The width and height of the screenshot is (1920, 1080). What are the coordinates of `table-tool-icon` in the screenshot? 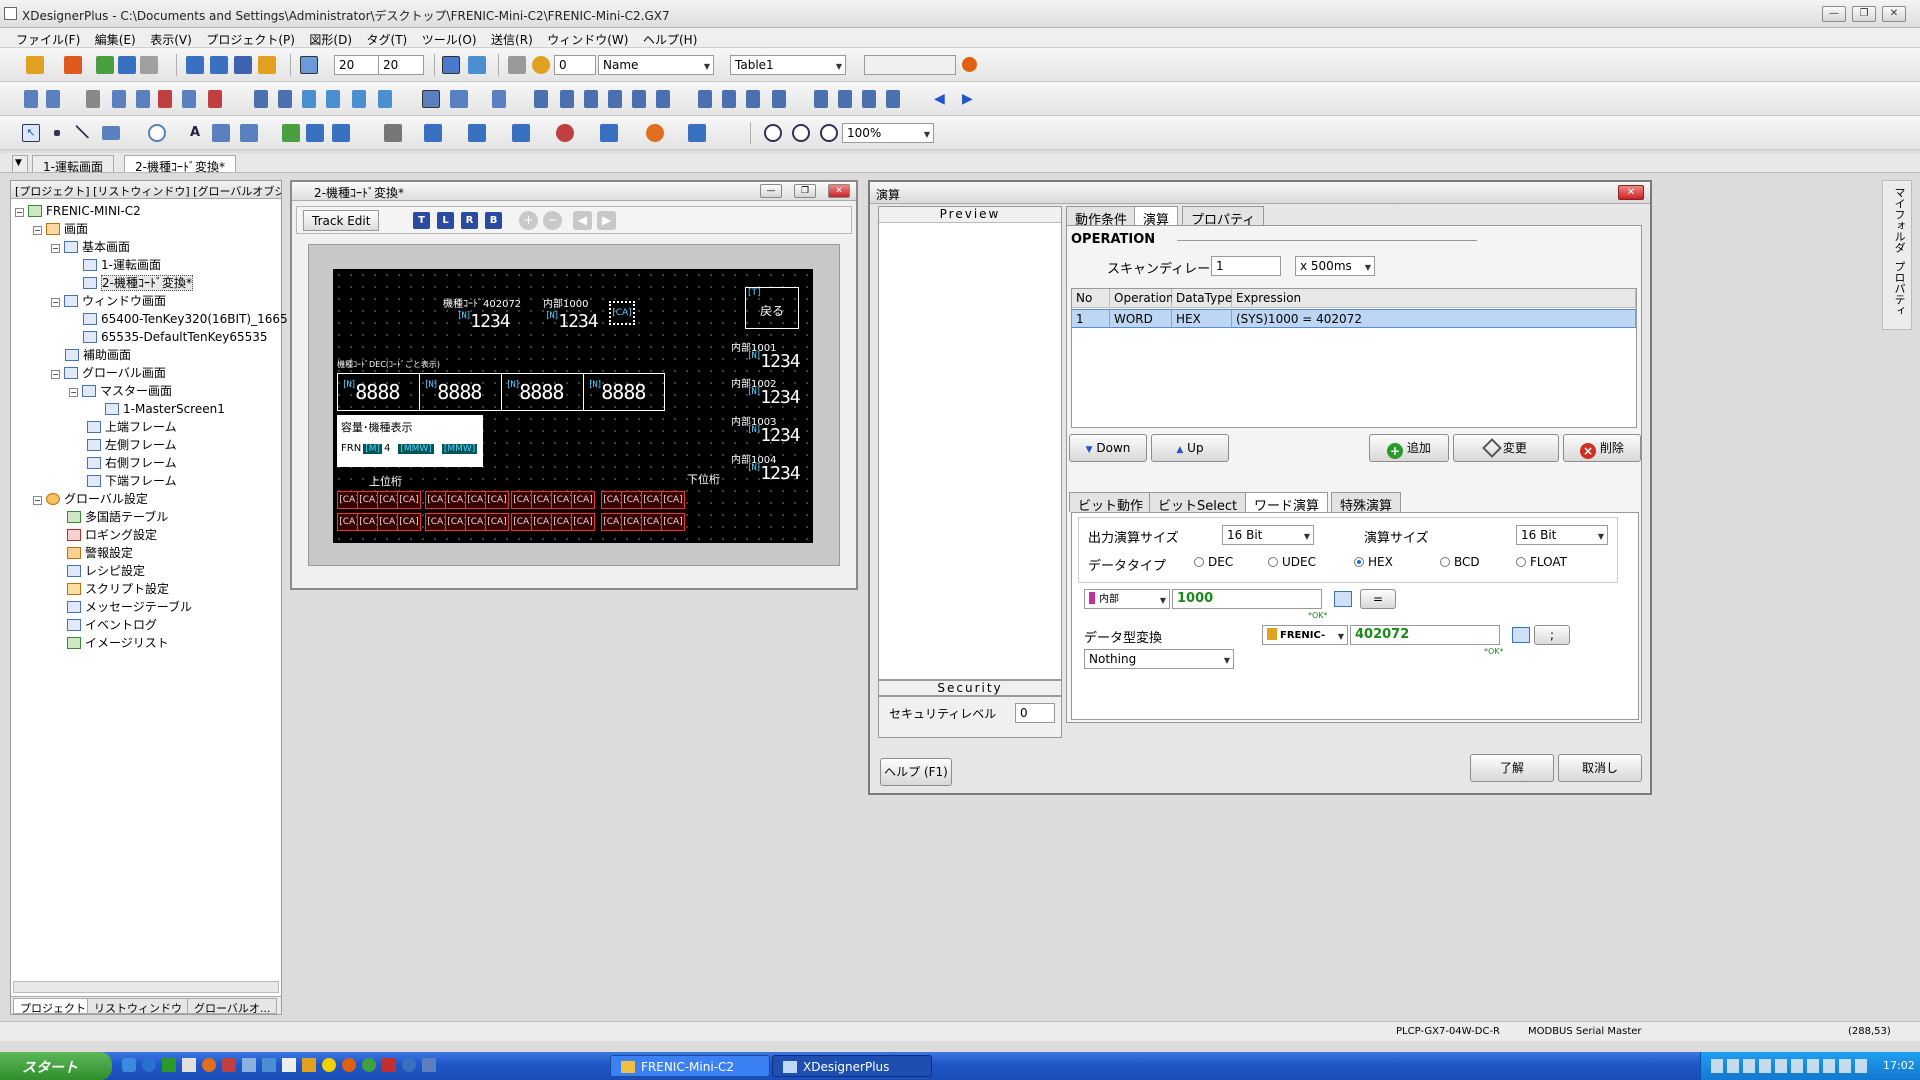 It's located at (315, 133).